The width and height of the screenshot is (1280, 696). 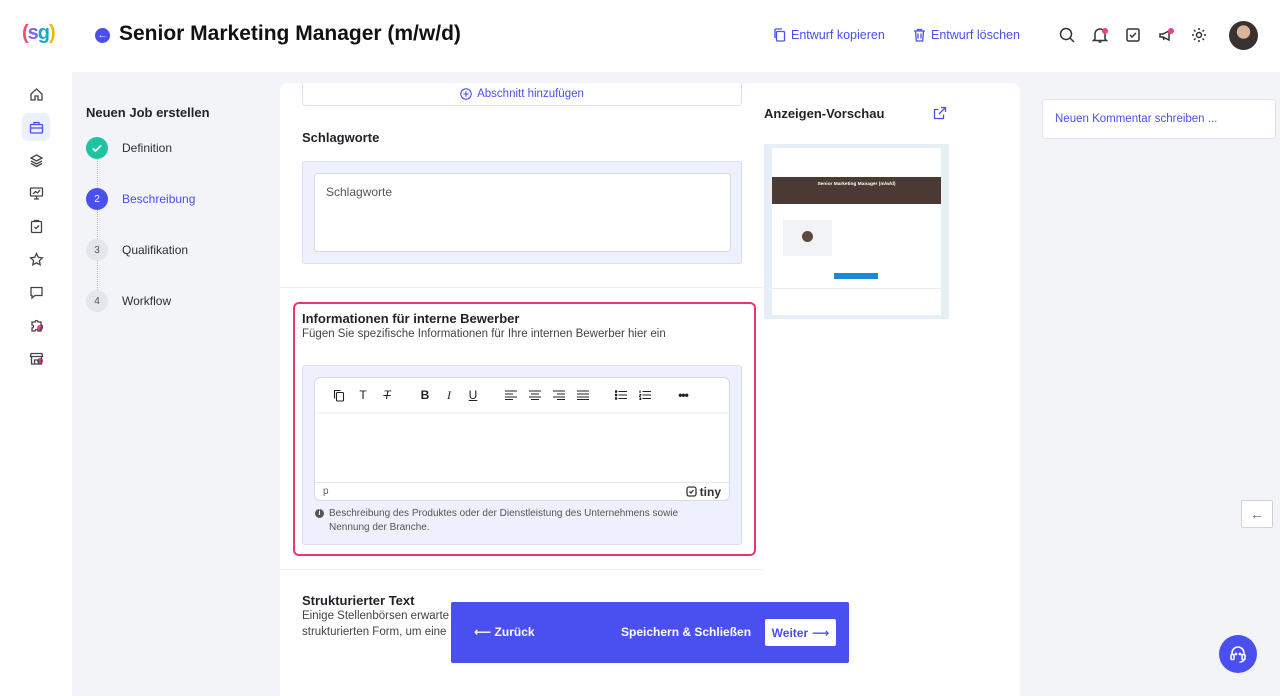 I want to click on bullet-list-button, so click(x=621, y=395).